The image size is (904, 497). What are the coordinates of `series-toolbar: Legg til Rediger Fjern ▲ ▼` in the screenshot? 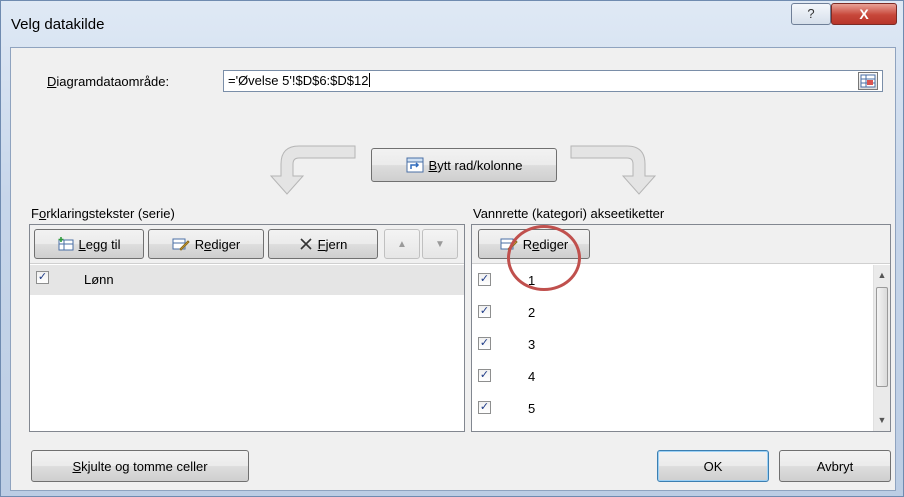 It's located at (247, 244).